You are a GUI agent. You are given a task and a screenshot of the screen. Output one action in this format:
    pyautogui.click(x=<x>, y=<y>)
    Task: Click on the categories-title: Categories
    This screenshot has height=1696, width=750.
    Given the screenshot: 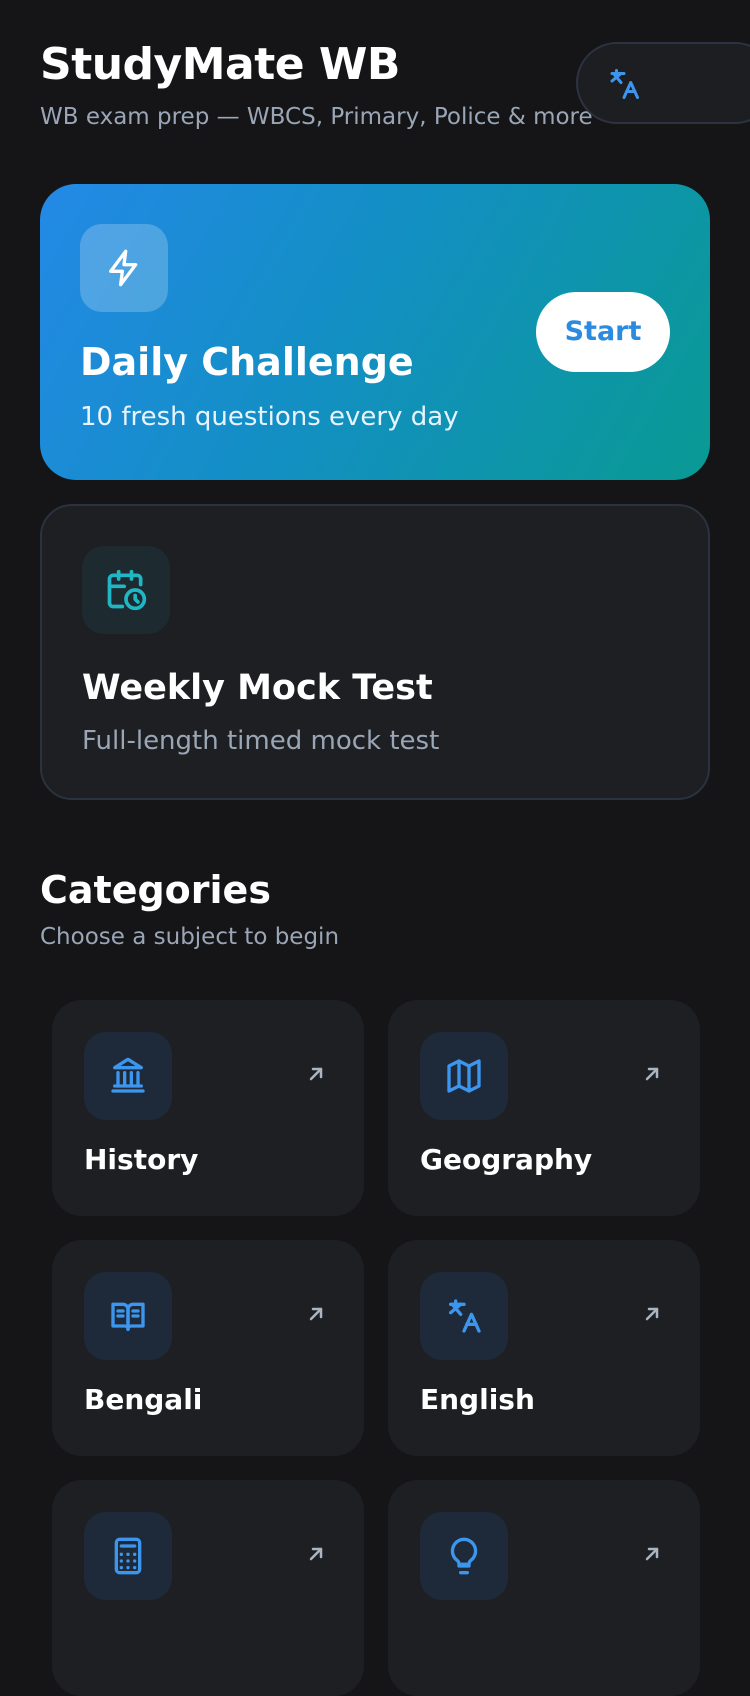 What is the action you would take?
    pyautogui.click(x=155, y=890)
    